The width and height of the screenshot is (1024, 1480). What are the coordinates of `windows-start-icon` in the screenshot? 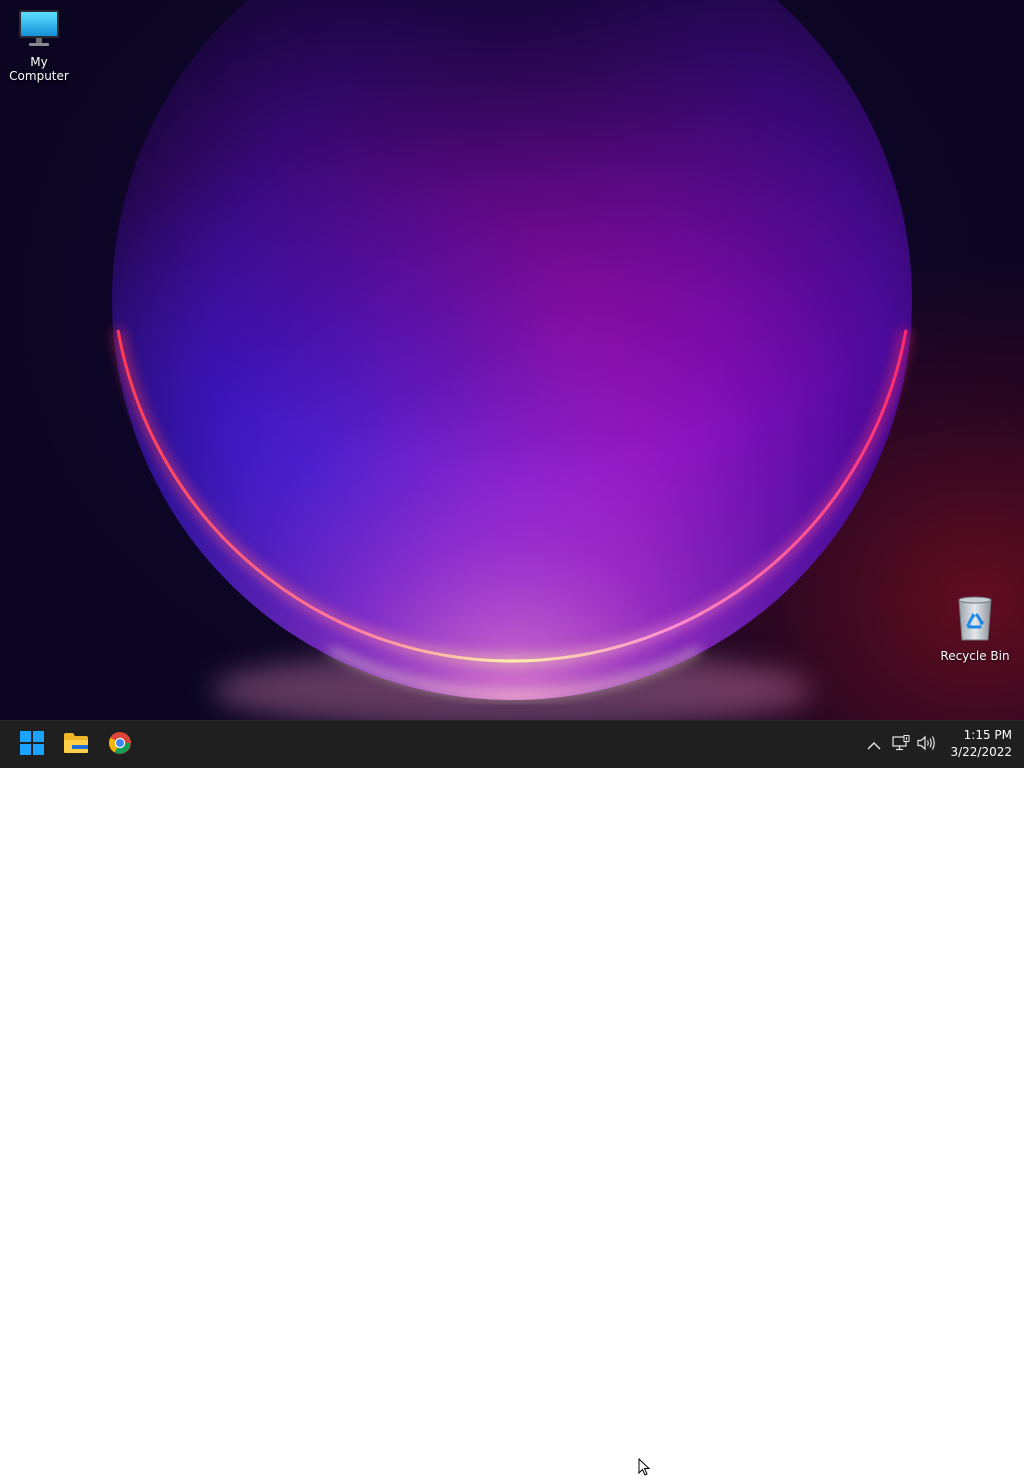 It's located at (32, 745).